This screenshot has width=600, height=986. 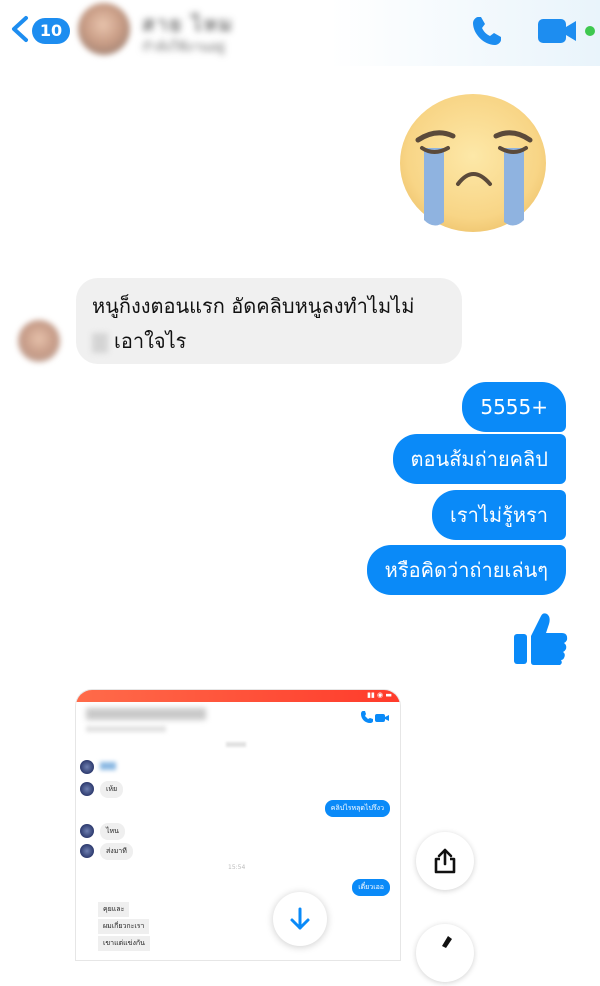 What do you see at coordinates (104, 29) in the screenshot?
I see `contact-avatar` at bounding box center [104, 29].